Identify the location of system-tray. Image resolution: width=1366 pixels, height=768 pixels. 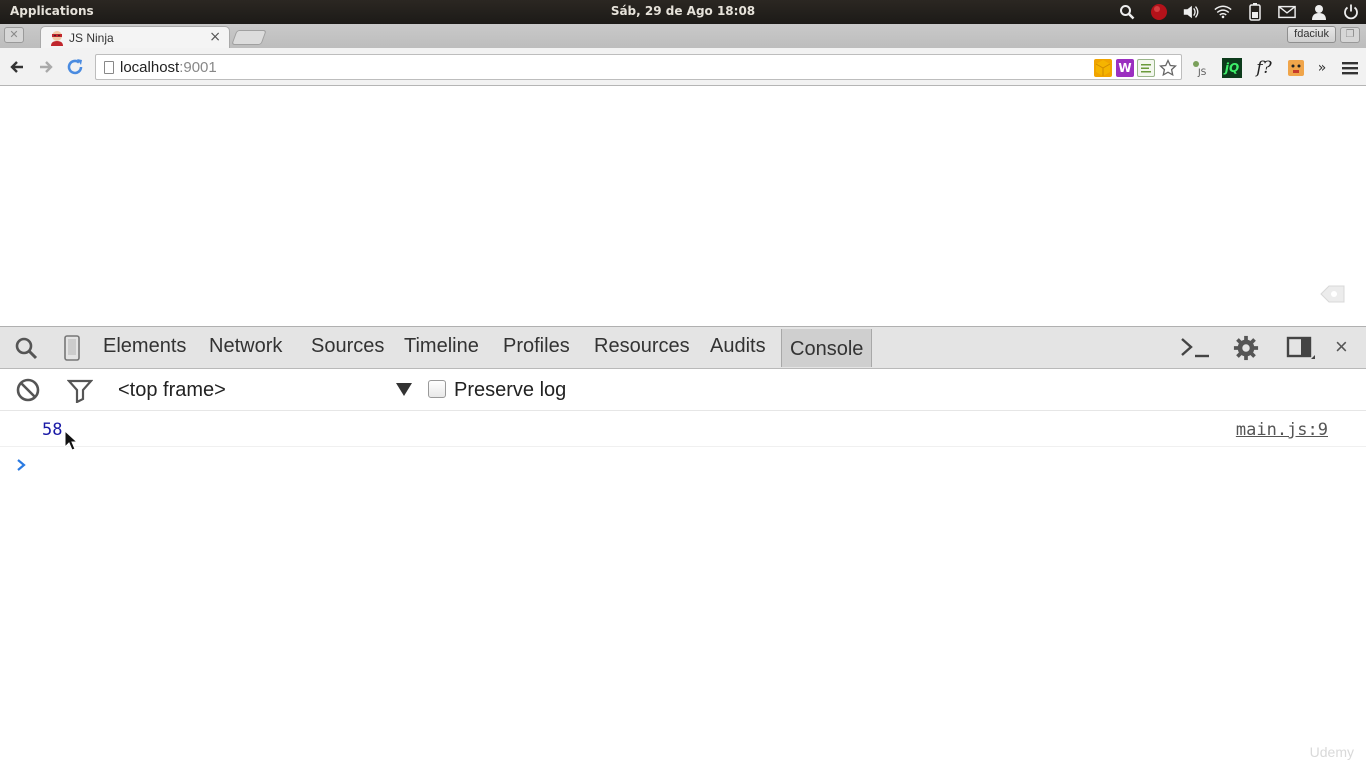
(1239, 12).